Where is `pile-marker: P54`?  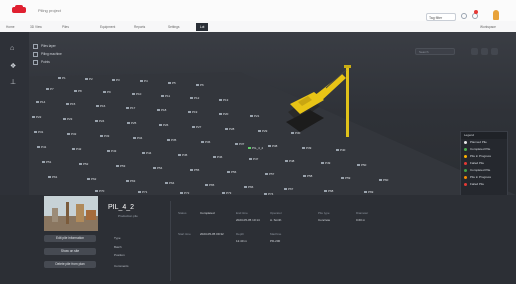
pile-marker: P54 is located at coordinates (157, 168).